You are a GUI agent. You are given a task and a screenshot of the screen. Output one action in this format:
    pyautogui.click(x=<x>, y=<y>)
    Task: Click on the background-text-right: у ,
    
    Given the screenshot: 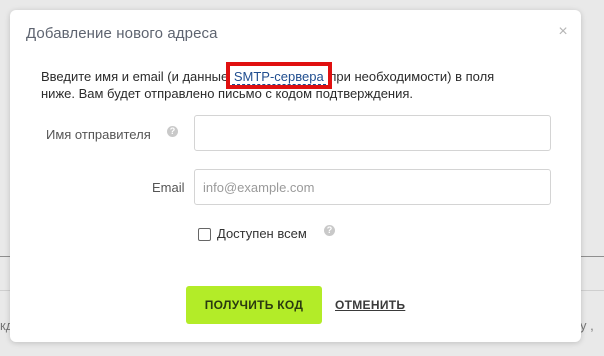 What is the action you would take?
    pyautogui.click(x=587, y=325)
    